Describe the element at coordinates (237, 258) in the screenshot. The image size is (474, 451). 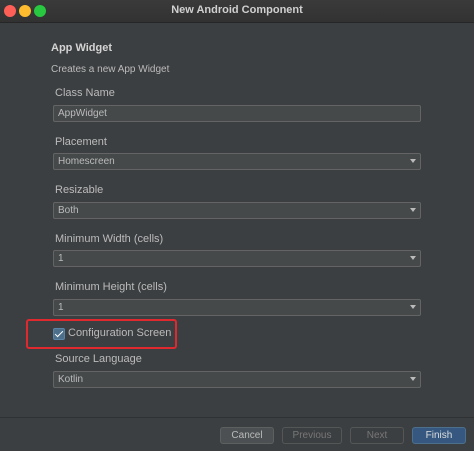
I see `minimum-width-dropdown: 1` at that location.